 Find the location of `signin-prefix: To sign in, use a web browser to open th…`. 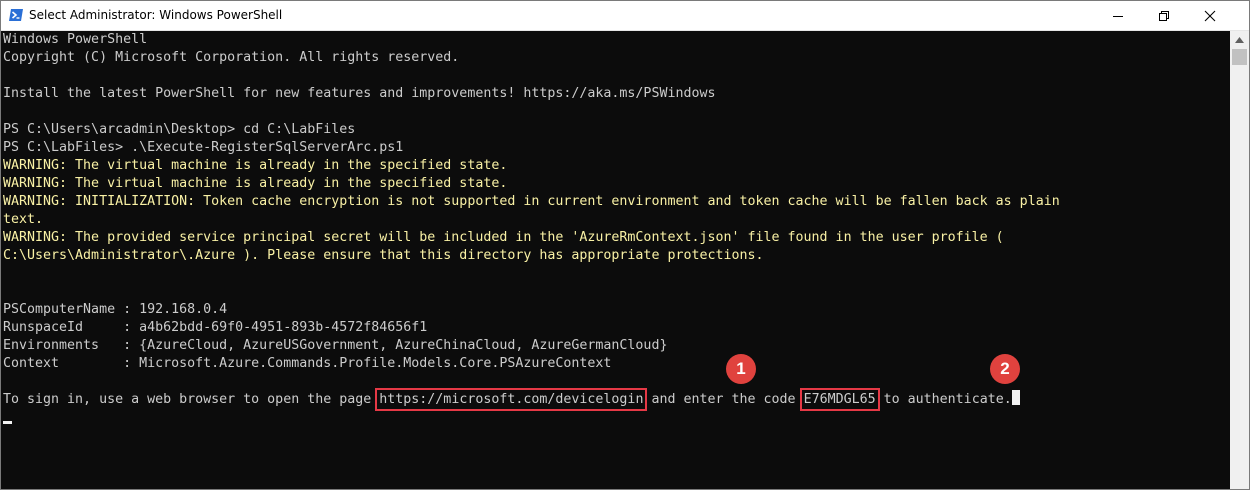

signin-prefix: To sign in, use a web browser to open th… is located at coordinates (191, 399).